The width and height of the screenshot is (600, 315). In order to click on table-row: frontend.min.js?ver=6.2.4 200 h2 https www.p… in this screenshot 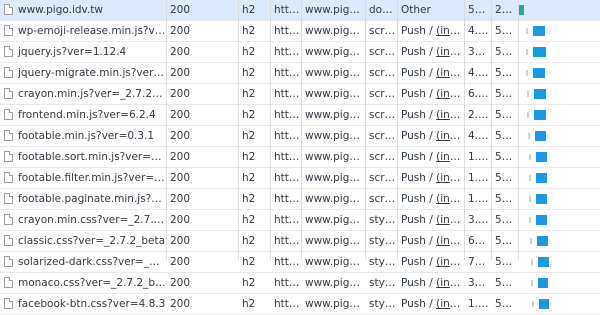, I will do `click(300, 115)`.